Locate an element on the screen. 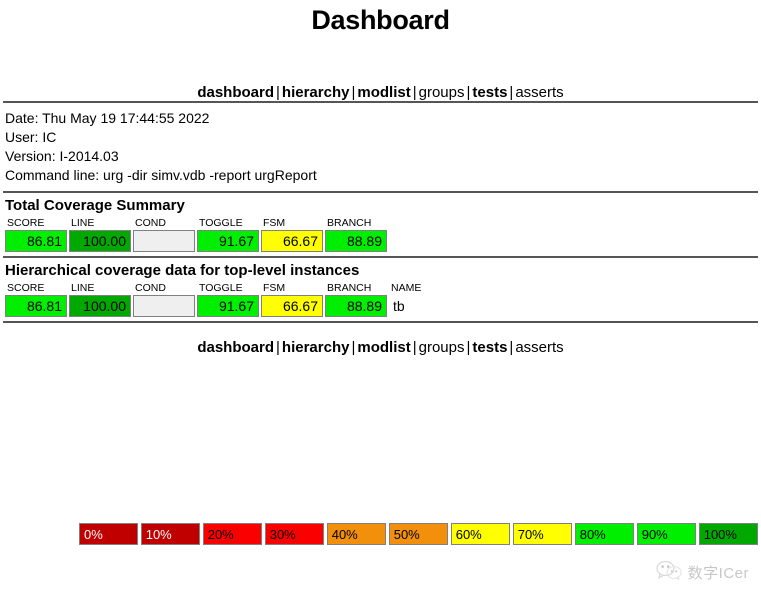  legend-swatch-50pct: 50% is located at coordinates (418, 534).